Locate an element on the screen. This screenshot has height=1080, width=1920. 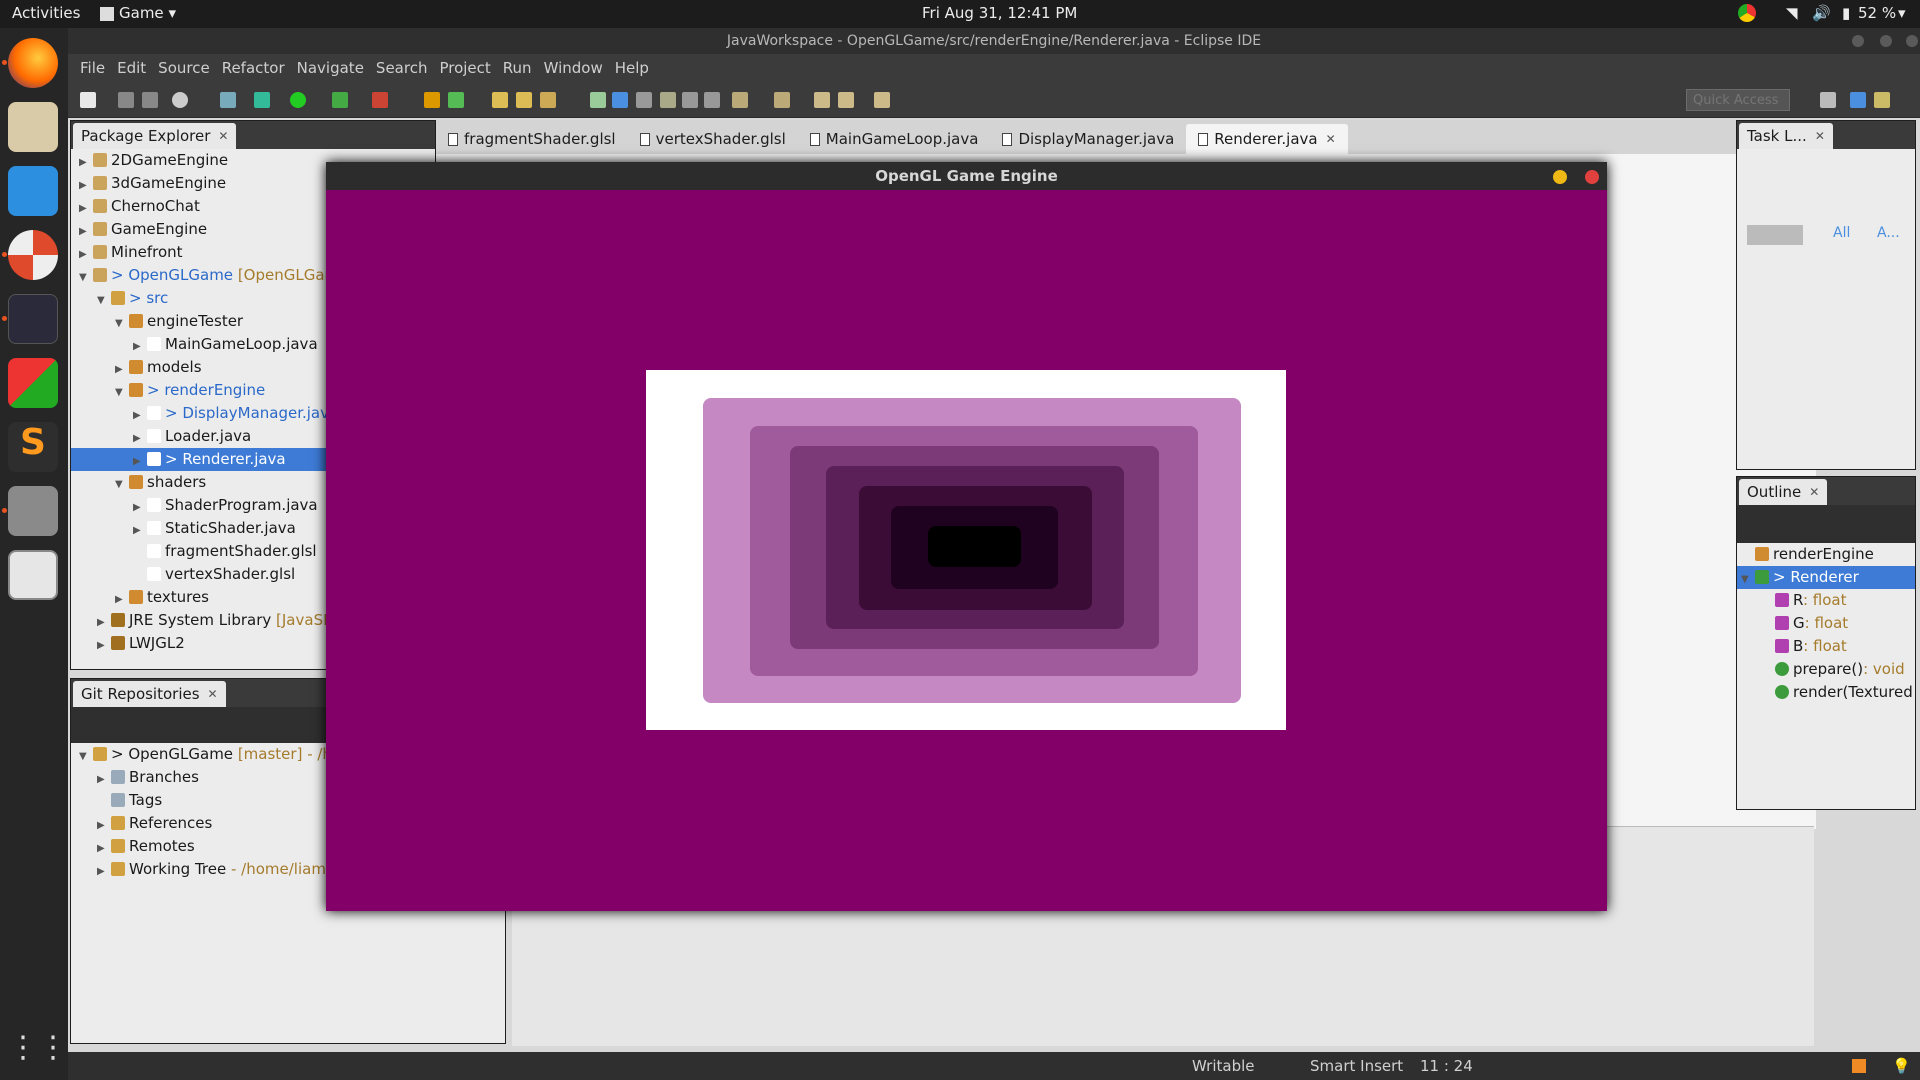
rss-icon is located at coordinates (1859, 1066).